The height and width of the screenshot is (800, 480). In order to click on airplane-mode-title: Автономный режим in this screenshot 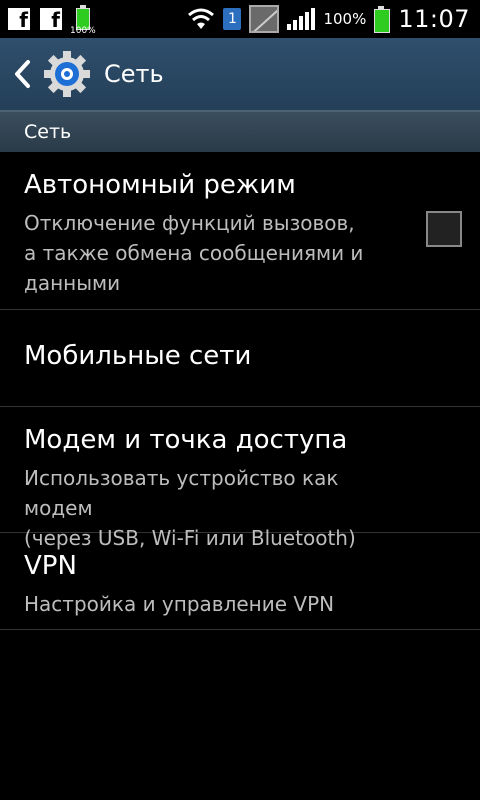, I will do `click(160, 185)`.